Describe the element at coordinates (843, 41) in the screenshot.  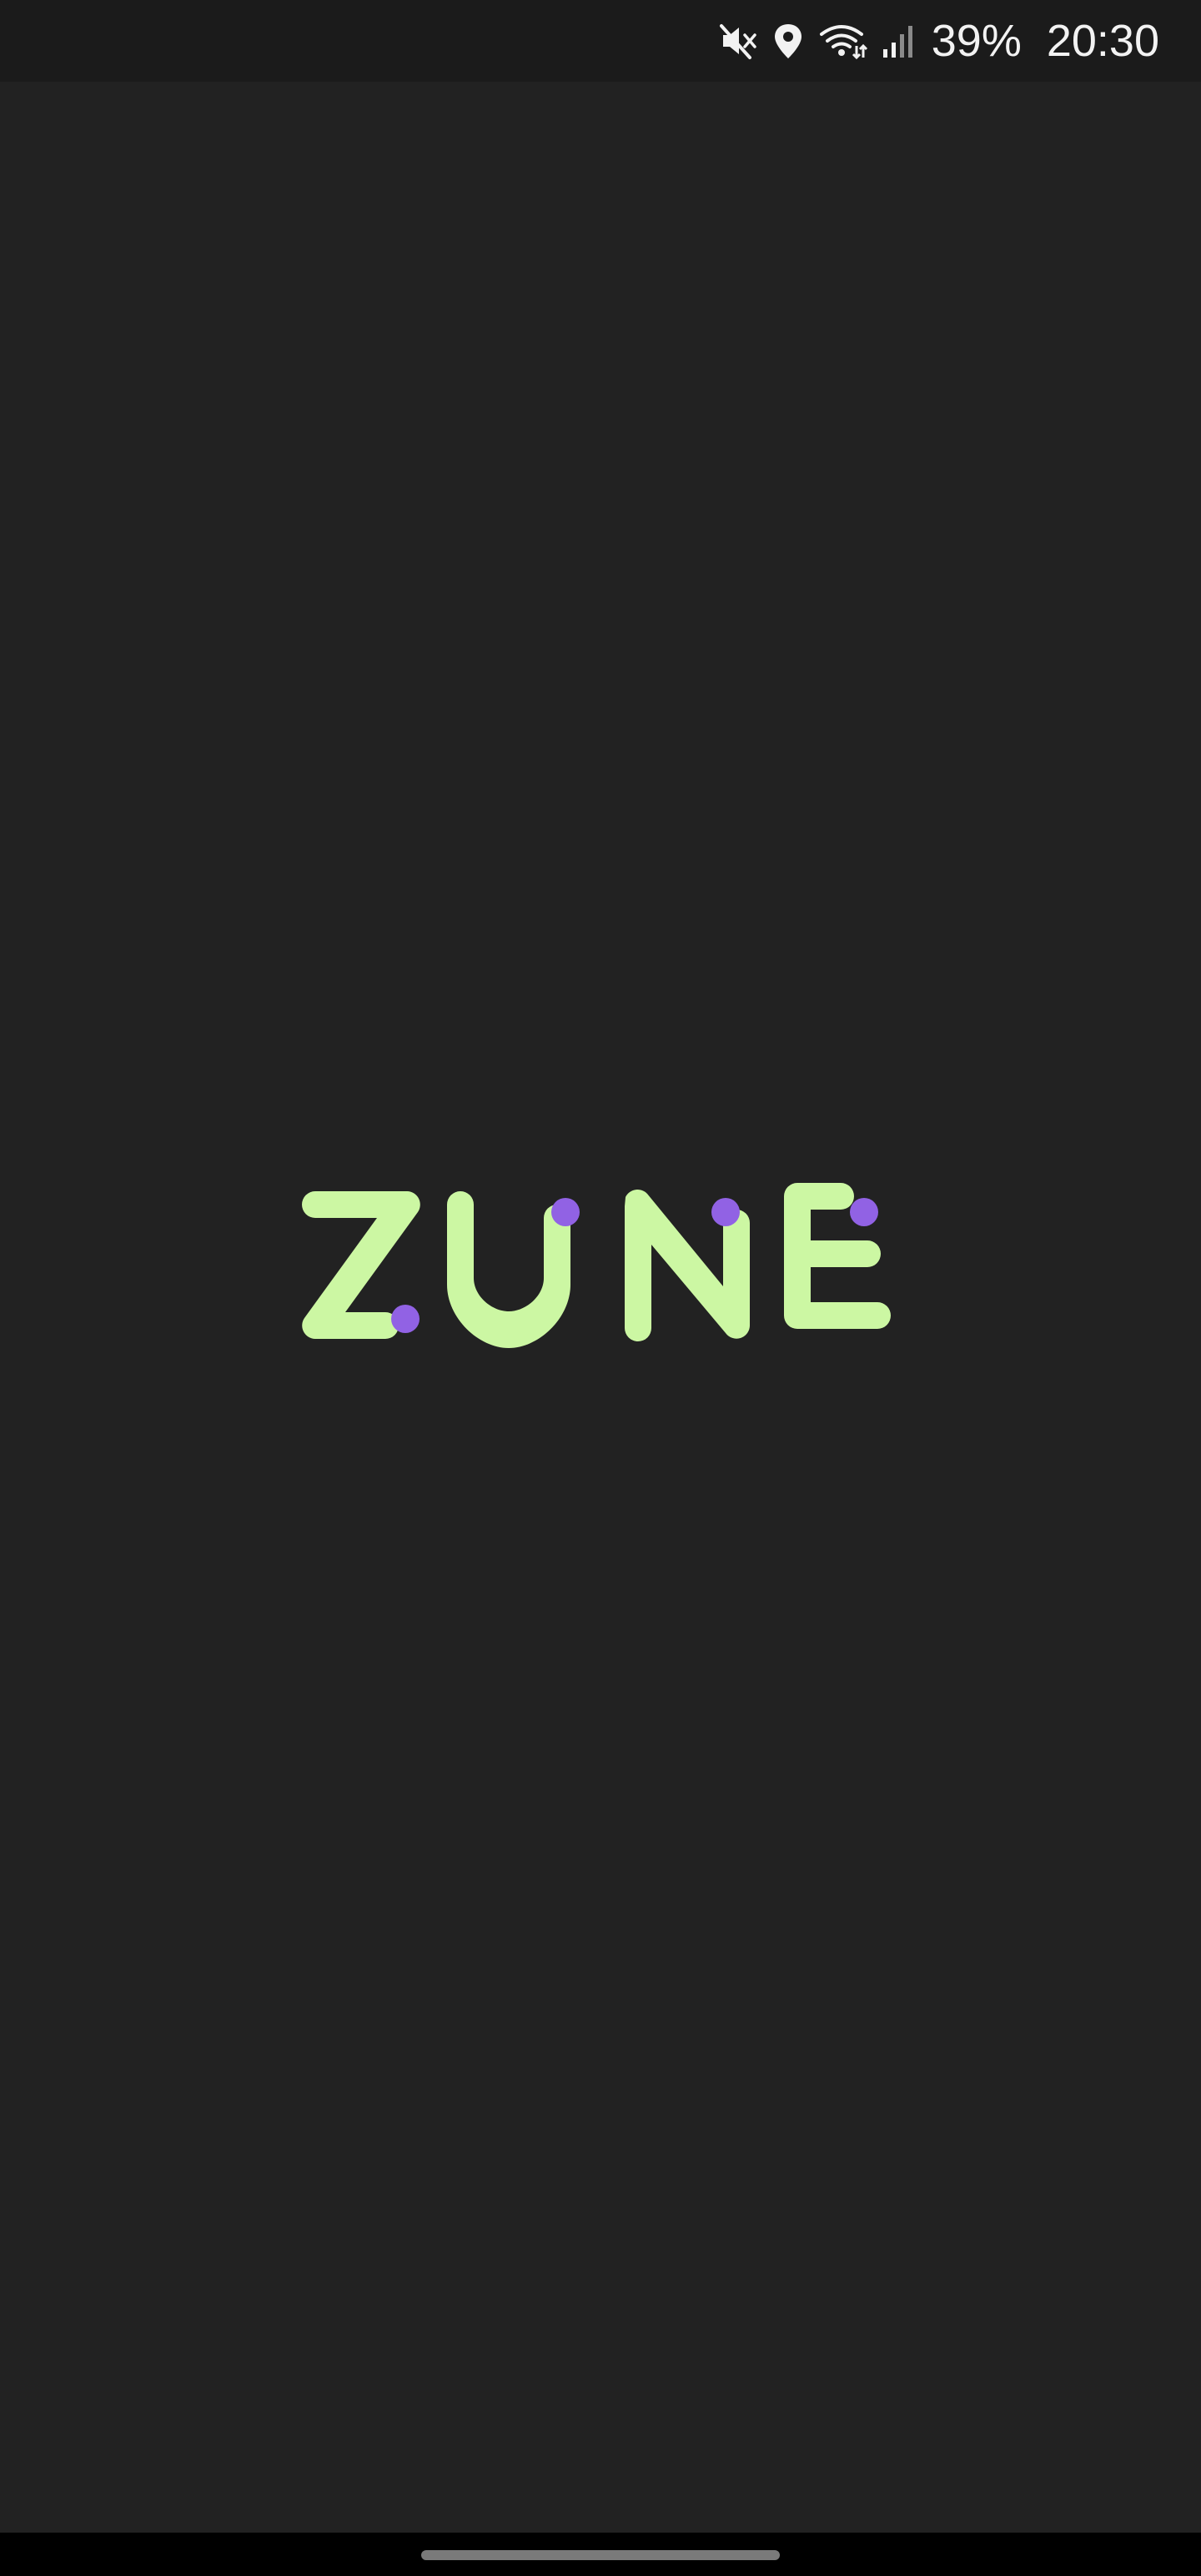
I see `wifi-icon` at that location.